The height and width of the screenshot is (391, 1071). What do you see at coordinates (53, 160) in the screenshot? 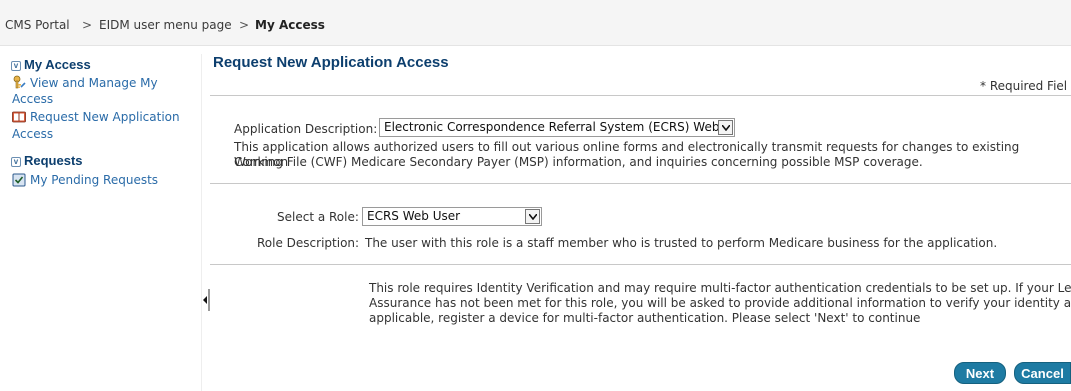
I see `sidebar-section-title: Requests` at bounding box center [53, 160].